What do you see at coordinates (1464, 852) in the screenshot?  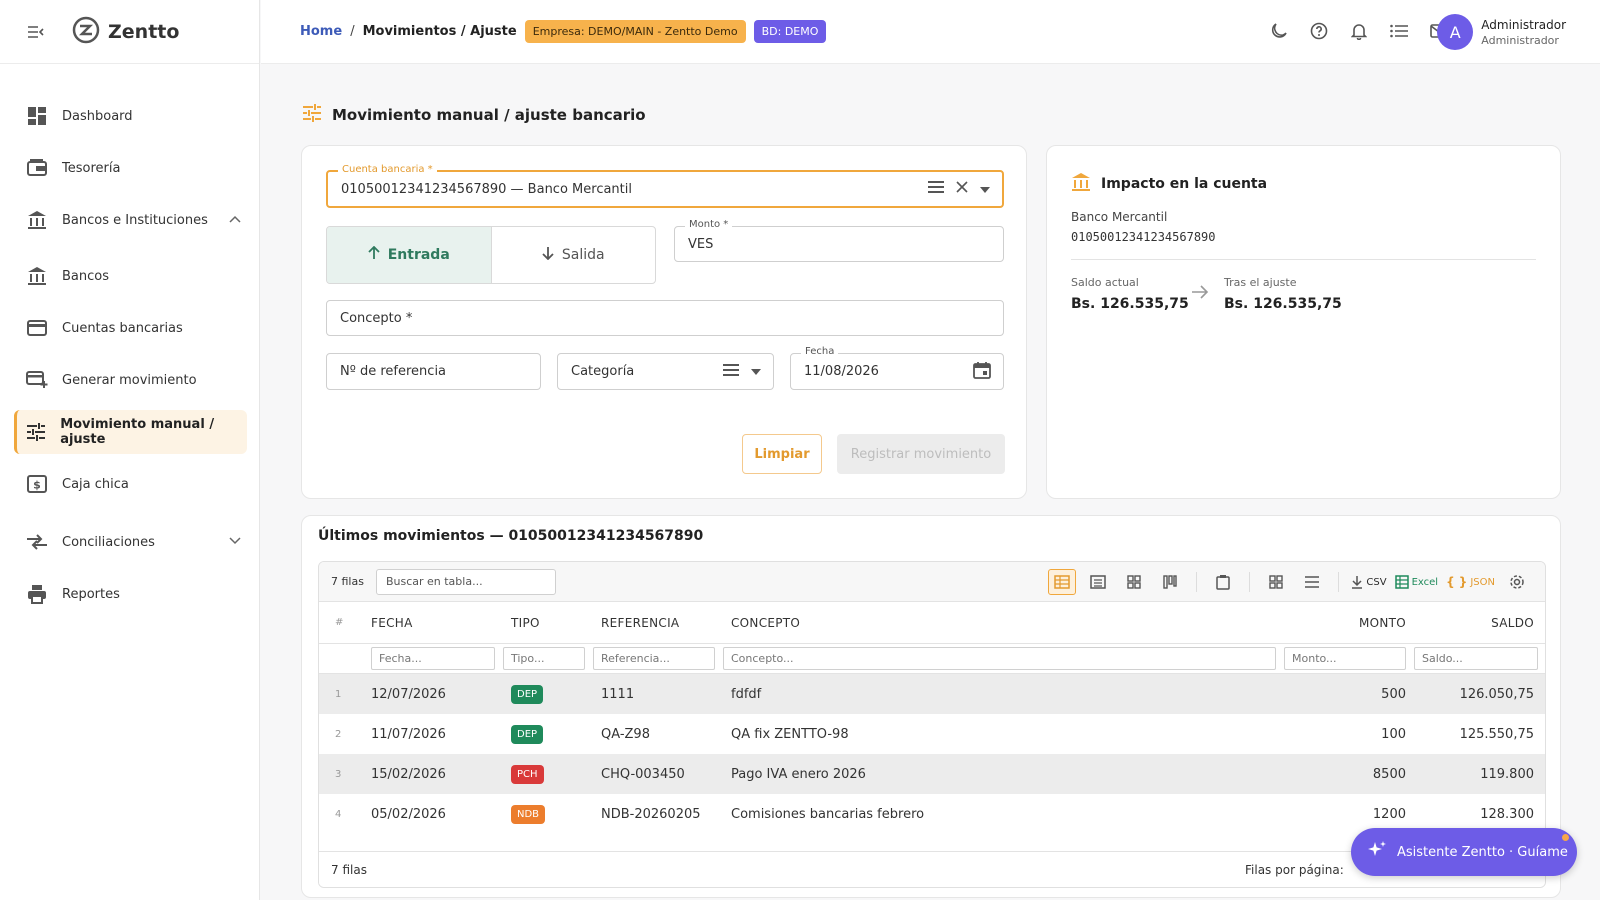 I see `assistant-button: Asistente Zentto · Guíame` at bounding box center [1464, 852].